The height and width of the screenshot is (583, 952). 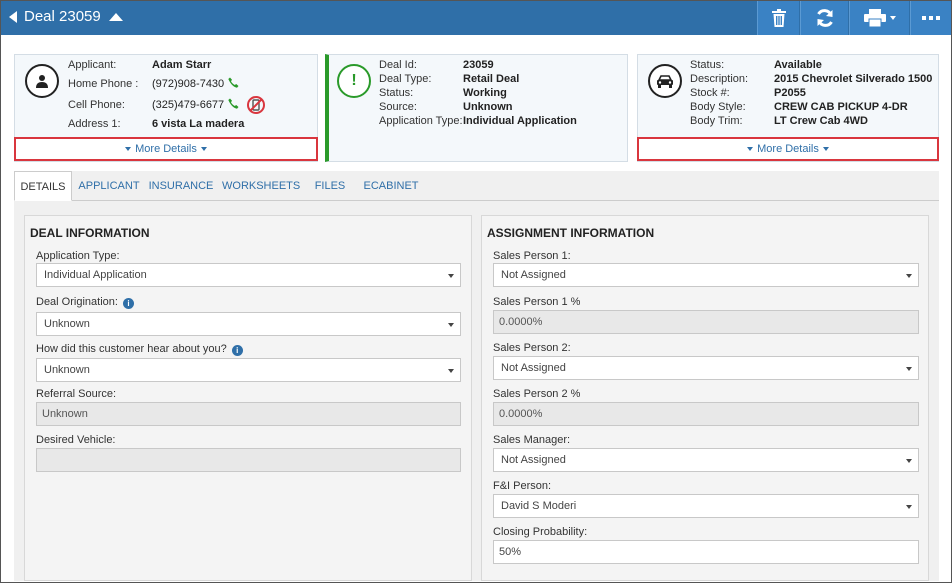 What do you see at coordinates (540, 532) in the screenshot?
I see `closing-probability-label: Closing Probability:` at bounding box center [540, 532].